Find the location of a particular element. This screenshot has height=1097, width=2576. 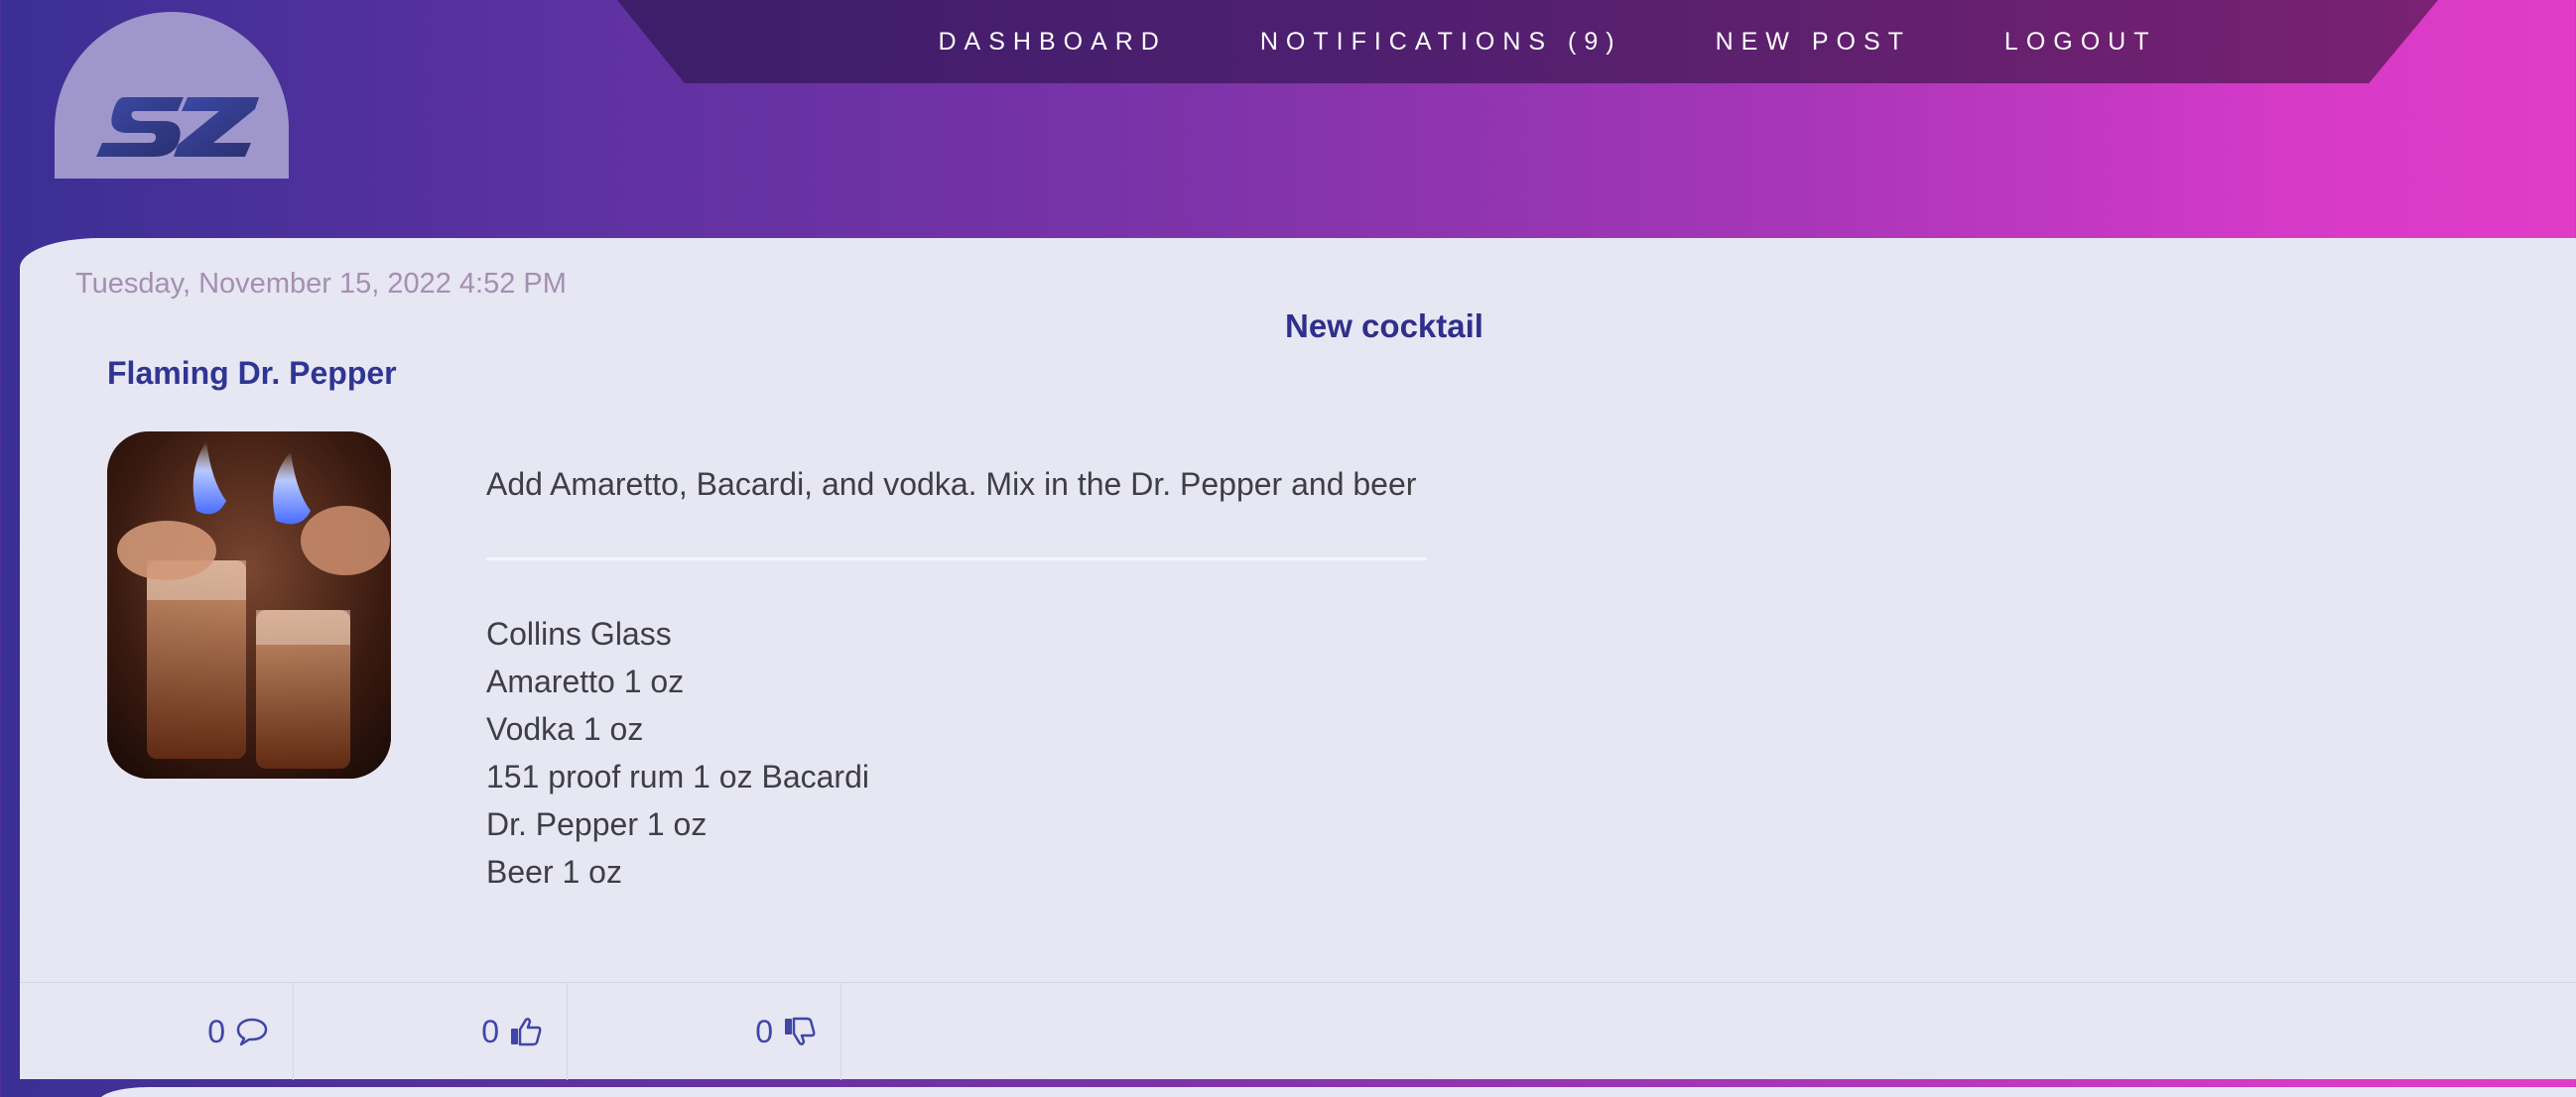

section-divider is located at coordinates (957, 558).